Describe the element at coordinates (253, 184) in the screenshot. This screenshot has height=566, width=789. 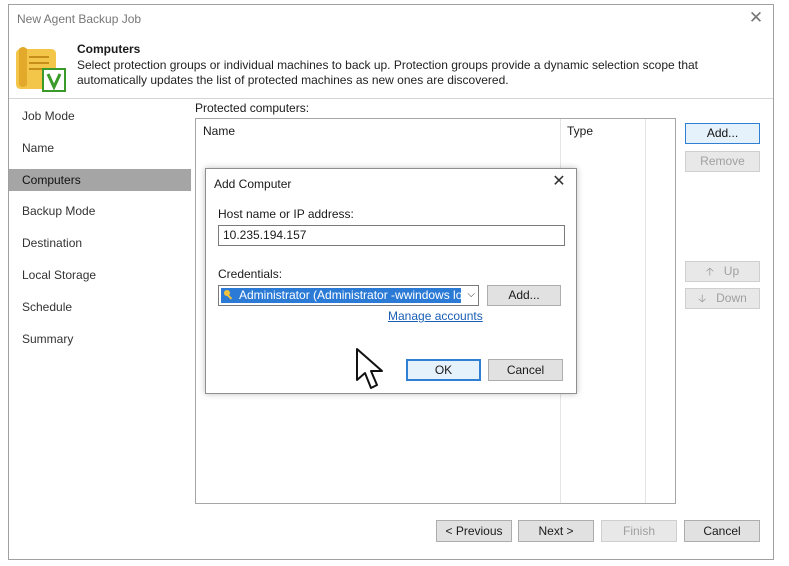
I see `dialog-title: Add Computer` at that location.